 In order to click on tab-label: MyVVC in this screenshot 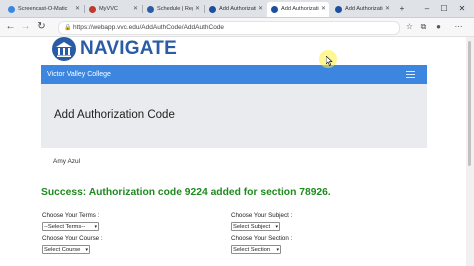, I will do `click(108, 9)`.